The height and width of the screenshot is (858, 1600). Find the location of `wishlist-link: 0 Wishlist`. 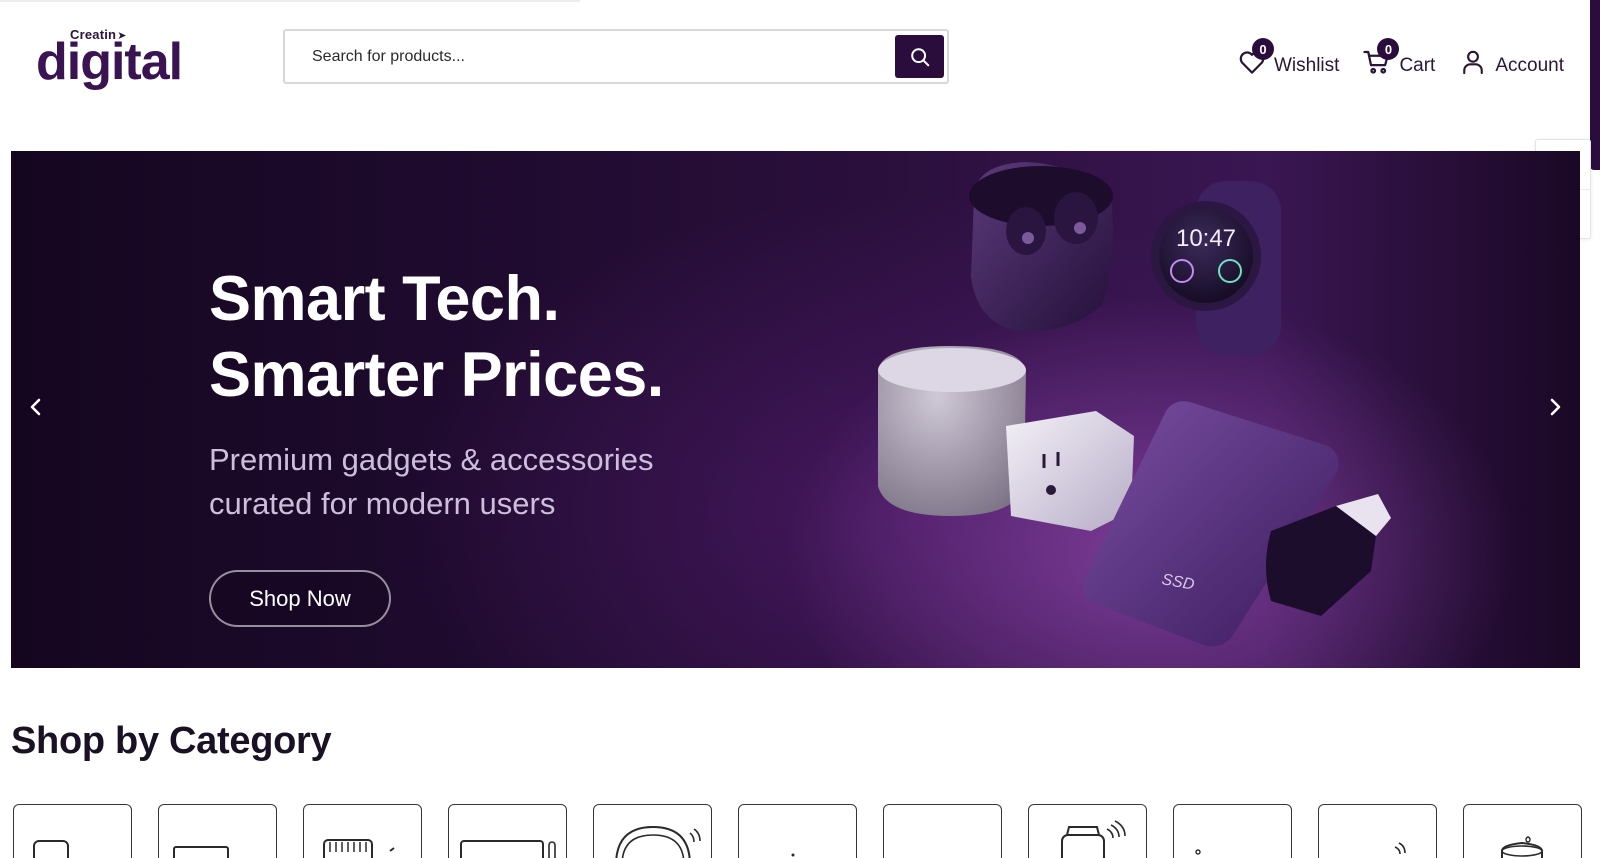

wishlist-link: 0 Wishlist is located at coordinates (1288, 61).